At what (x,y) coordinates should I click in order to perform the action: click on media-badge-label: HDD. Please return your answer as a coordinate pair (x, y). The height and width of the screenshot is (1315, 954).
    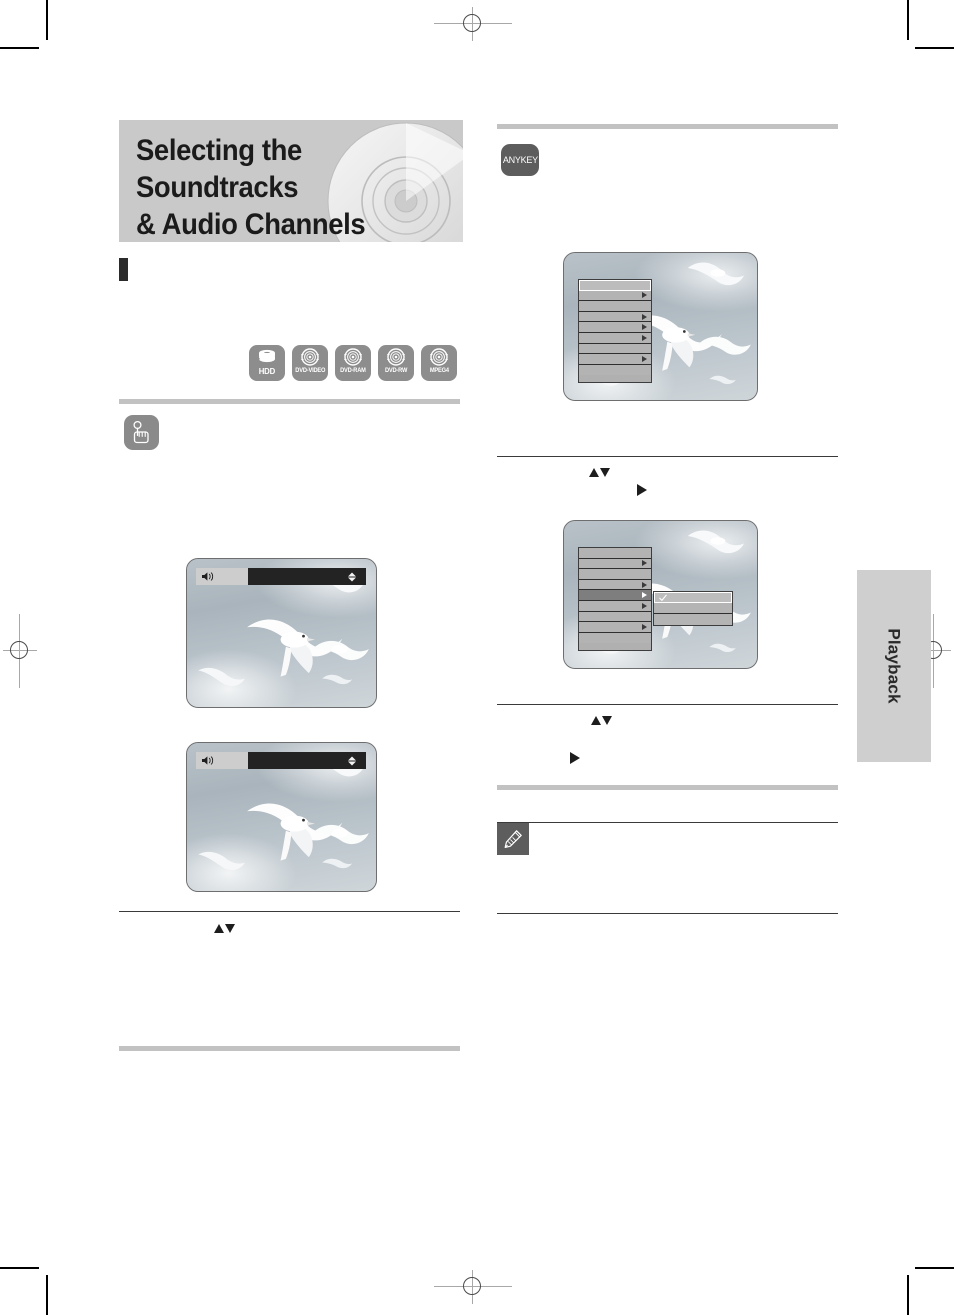
    Looking at the image, I should click on (267, 371).